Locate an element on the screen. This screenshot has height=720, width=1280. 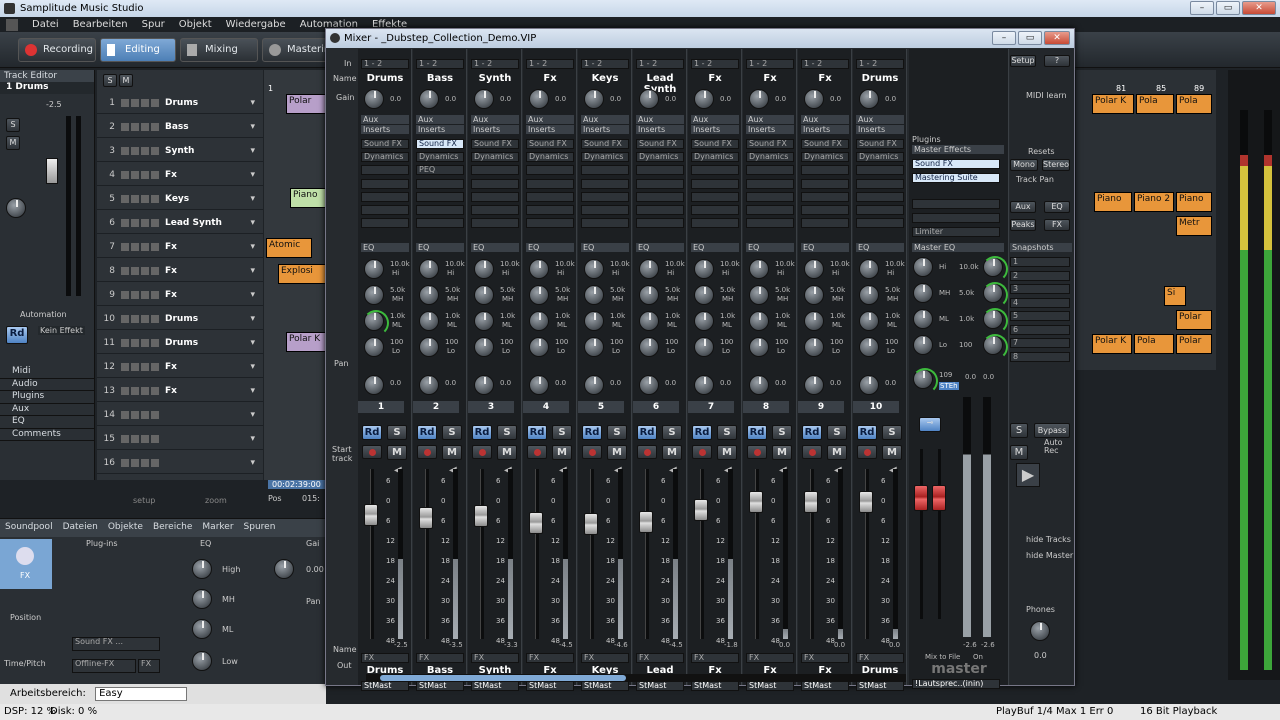
mixing-mode-button: Mixing is located at coordinates (219, 50).